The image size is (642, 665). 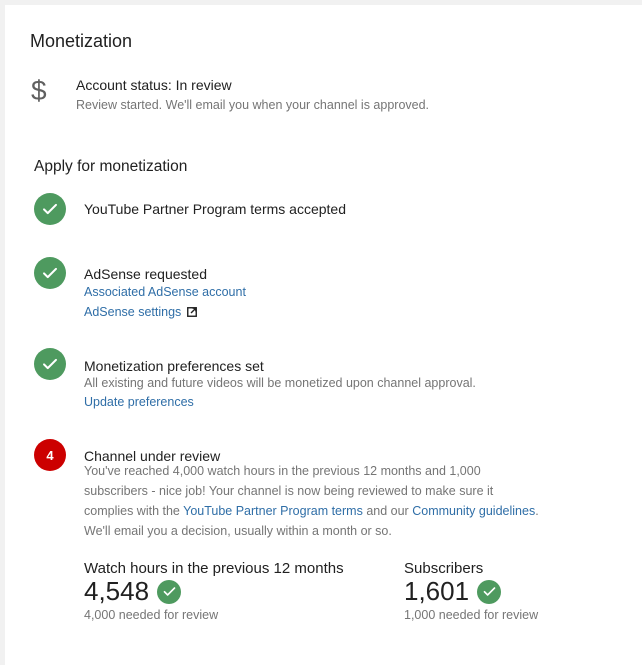 What do you see at coordinates (50, 455) in the screenshot?
I see `step-number-badge: 4` at bounding box center [50, 455].